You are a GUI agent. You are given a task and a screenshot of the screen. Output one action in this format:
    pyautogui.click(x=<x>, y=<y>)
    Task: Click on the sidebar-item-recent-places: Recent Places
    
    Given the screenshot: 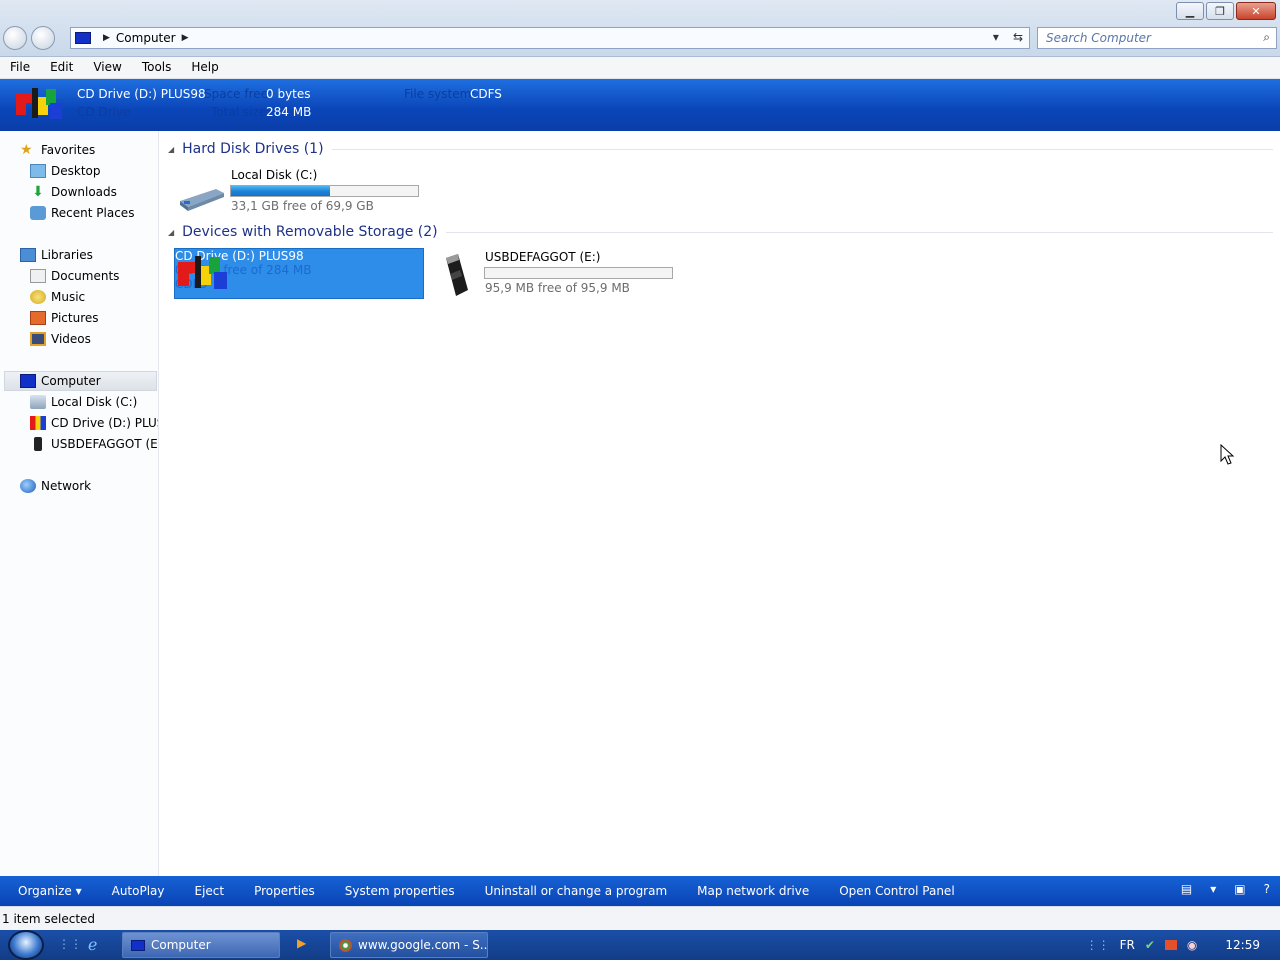 What is the action you would take?
    pyautogui.click(x=82, y=213)
    